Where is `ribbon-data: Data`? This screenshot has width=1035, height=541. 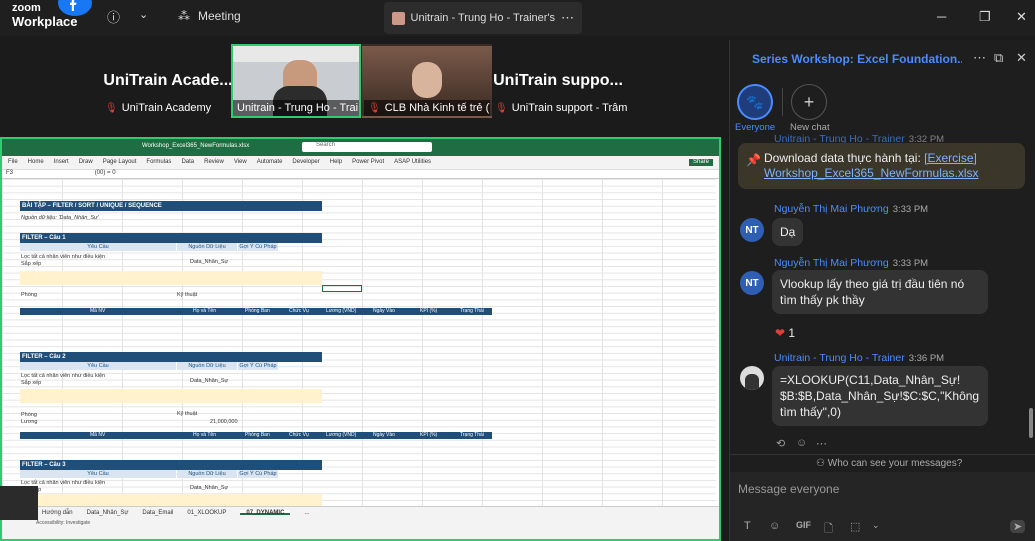
ribbon-data: Data is located at coordinates (187, 162).